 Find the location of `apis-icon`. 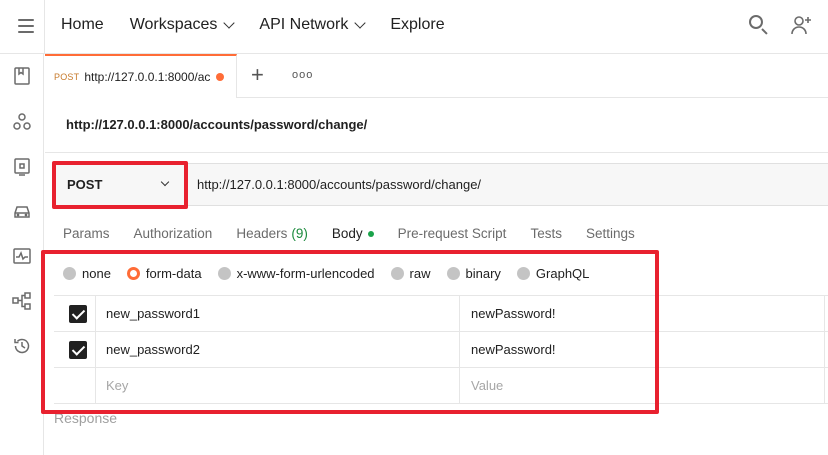

apis-icon is located at coordinates (22, 122).